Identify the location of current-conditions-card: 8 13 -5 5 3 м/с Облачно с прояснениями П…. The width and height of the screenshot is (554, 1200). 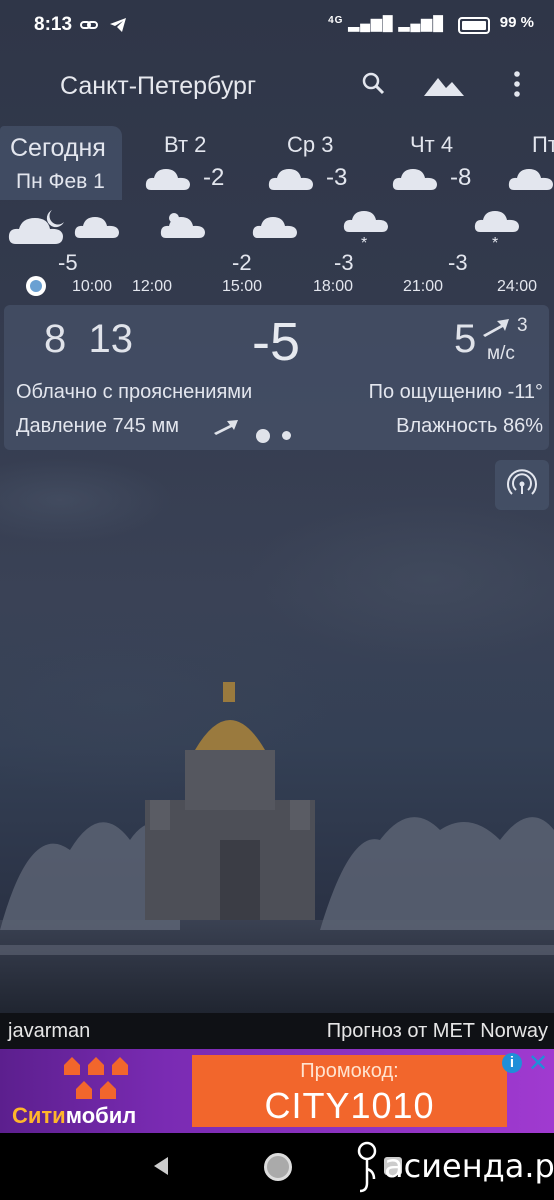
(276, 377).